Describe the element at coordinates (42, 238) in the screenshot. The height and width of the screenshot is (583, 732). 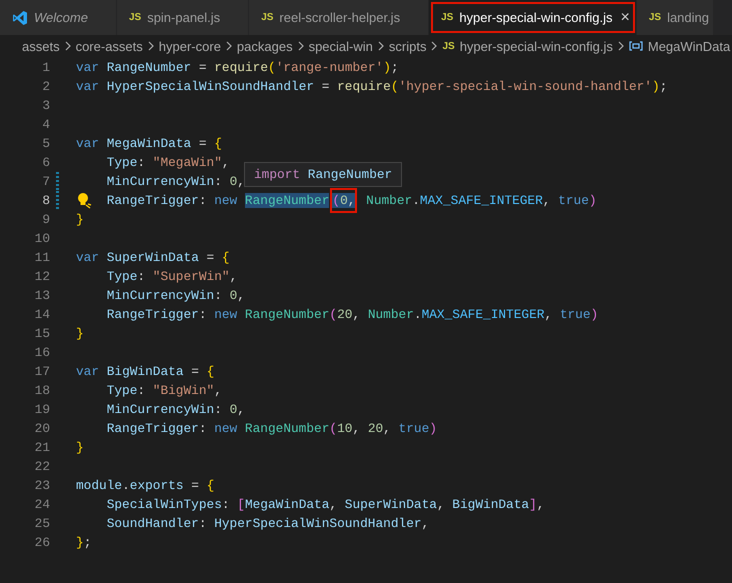
I see `line-number: 10` at that location.